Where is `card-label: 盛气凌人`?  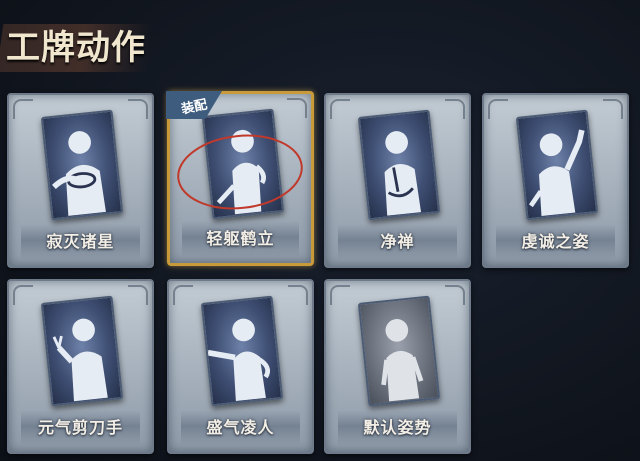
card-label: 盛气凌人 is located at coordinates (240, 427).